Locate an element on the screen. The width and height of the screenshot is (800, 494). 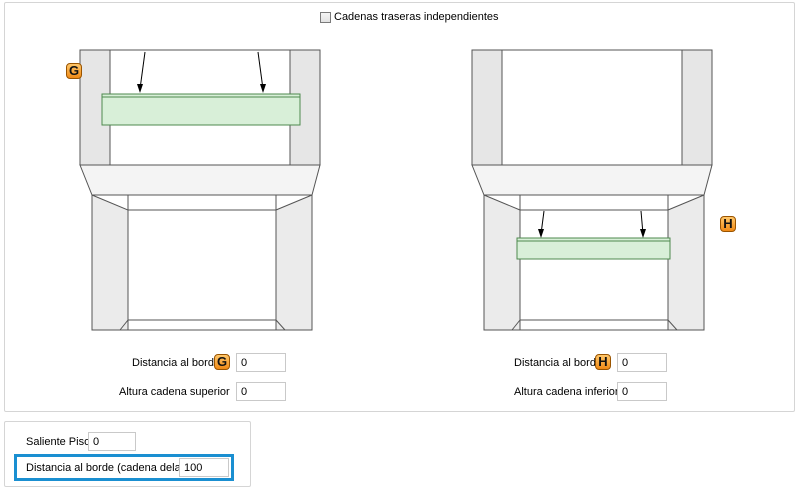
distance-label-right: Distancia al borde is located at coordinates (558, 363).